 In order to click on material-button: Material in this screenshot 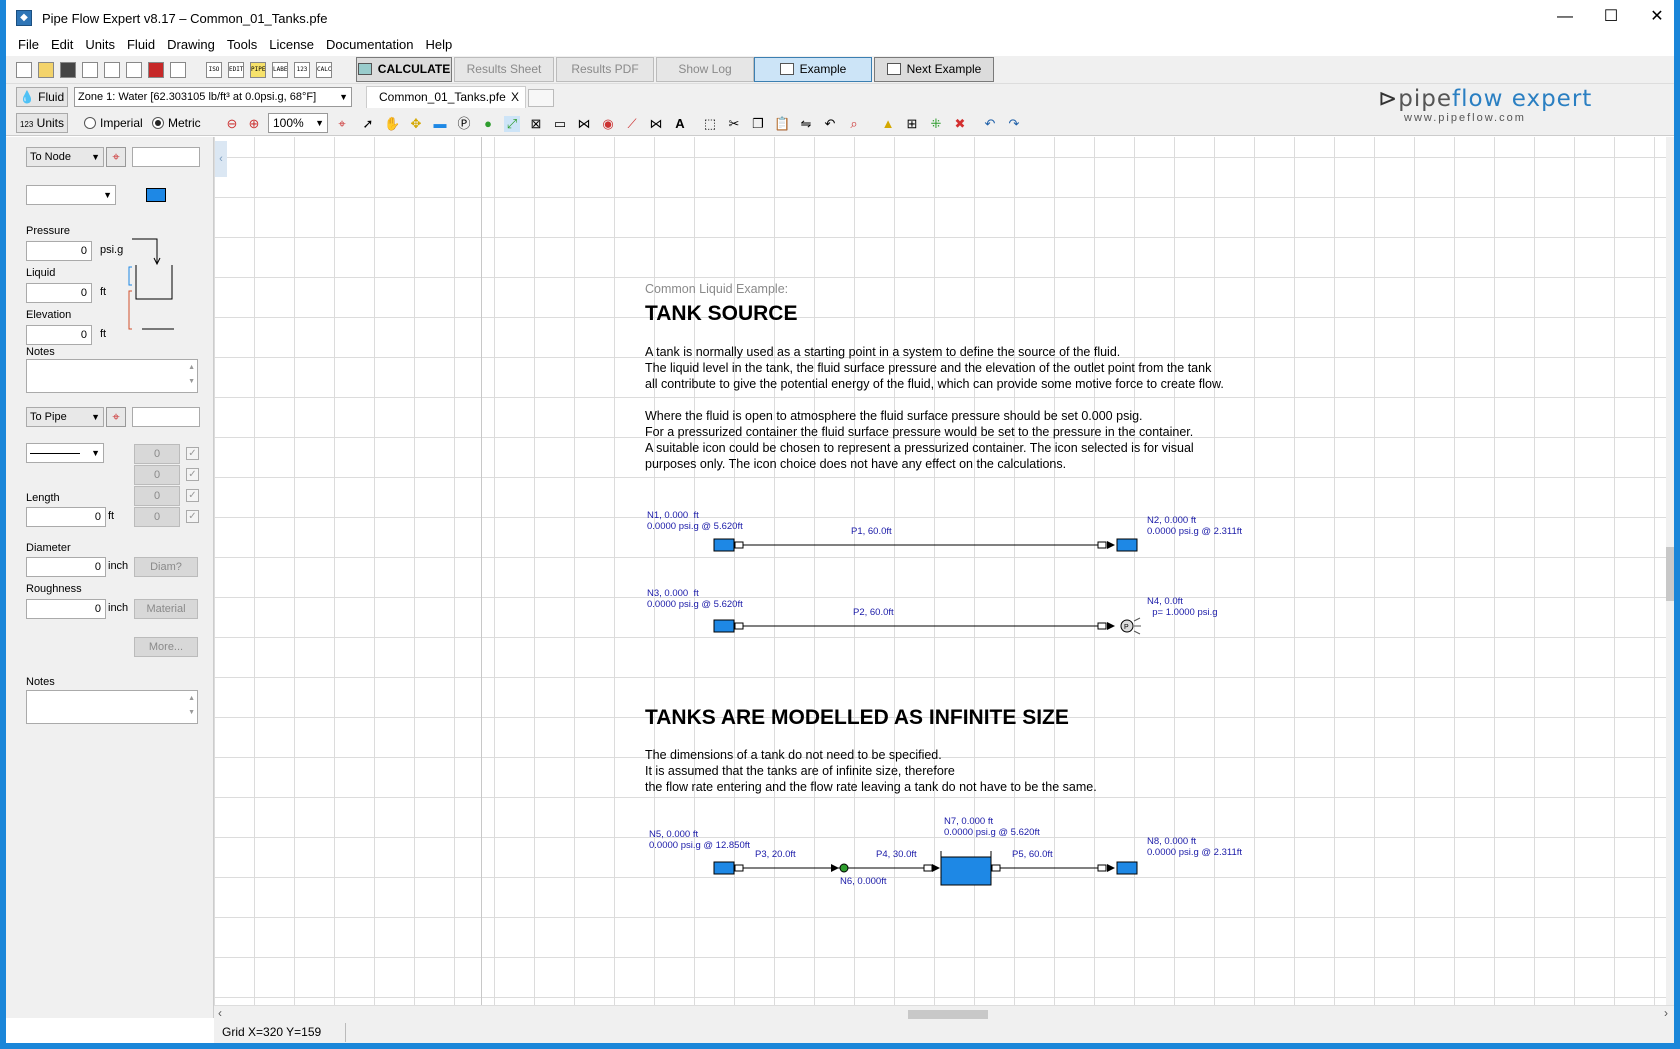, I will do `click(166, 609)`.